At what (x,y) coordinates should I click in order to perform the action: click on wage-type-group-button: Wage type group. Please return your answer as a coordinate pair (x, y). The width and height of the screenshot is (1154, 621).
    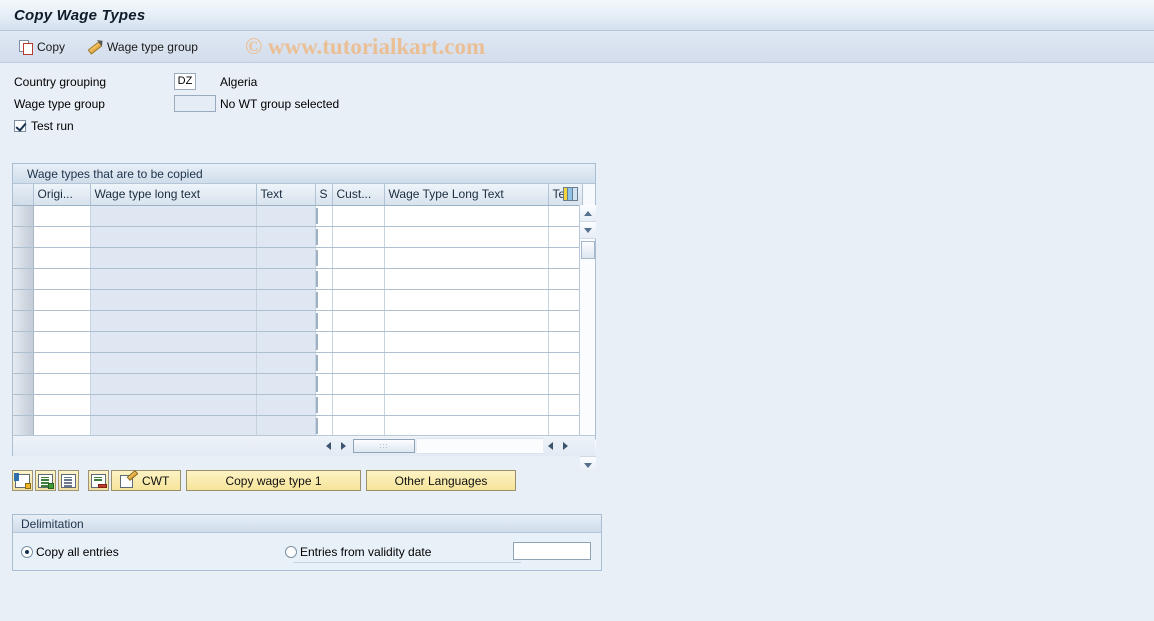
    Looking at the image, I should click on (142, 47).